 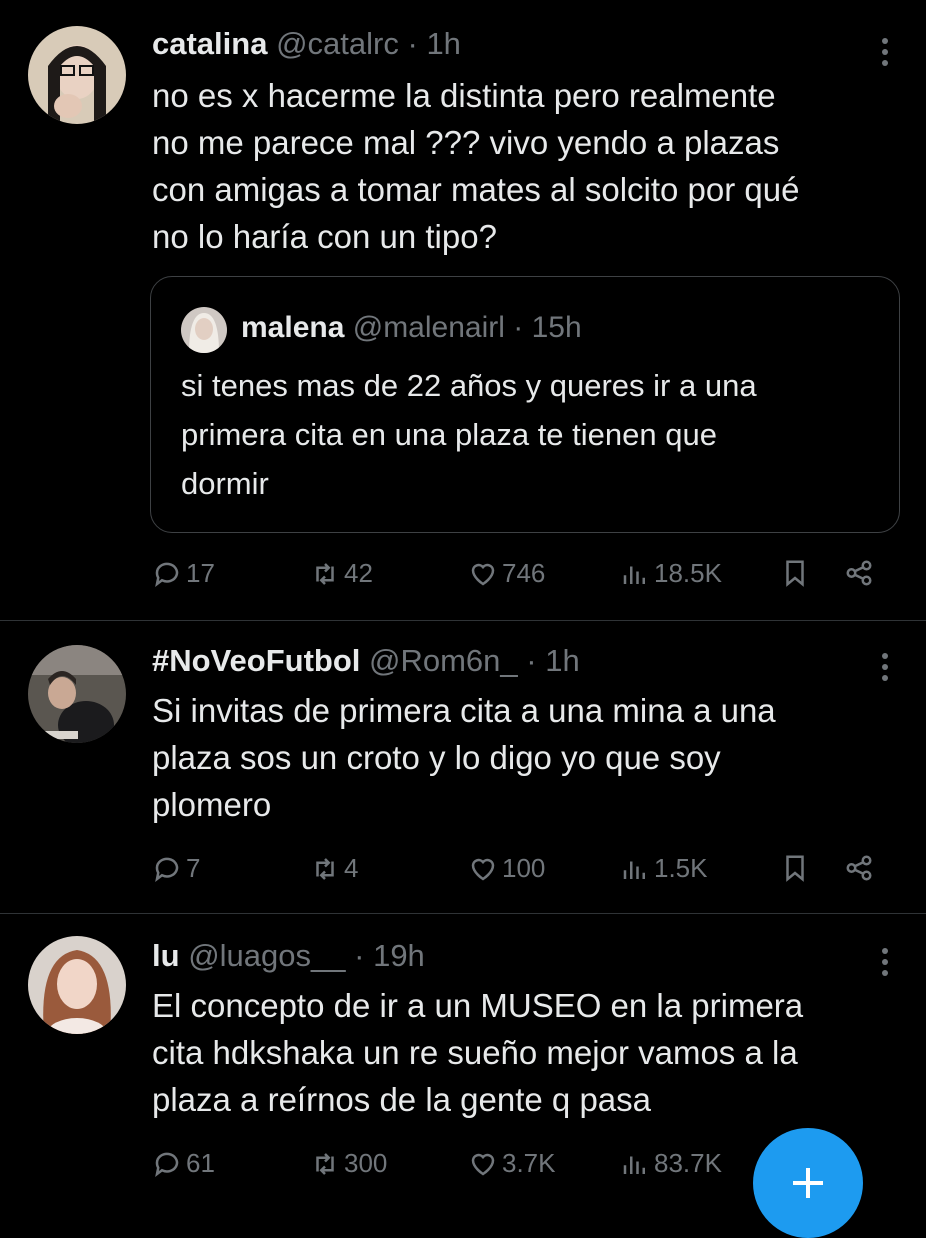 I want to click on quoted-handle: @malenairl, so click(x=428, y=327).